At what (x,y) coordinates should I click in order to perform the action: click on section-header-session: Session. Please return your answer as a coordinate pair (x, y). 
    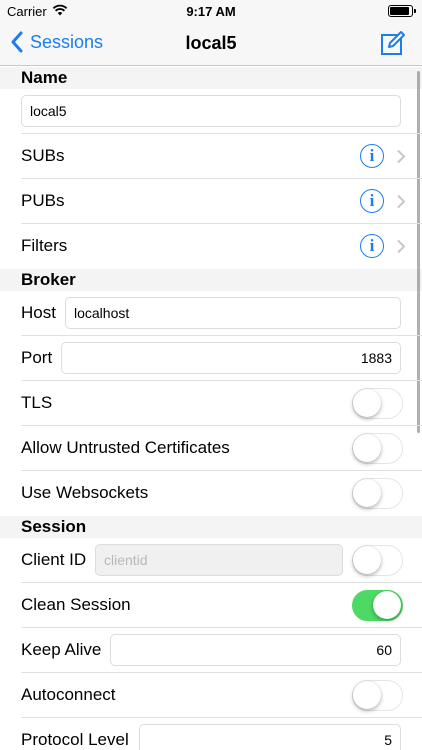
    Looking at the image, I should click on (211, 527).